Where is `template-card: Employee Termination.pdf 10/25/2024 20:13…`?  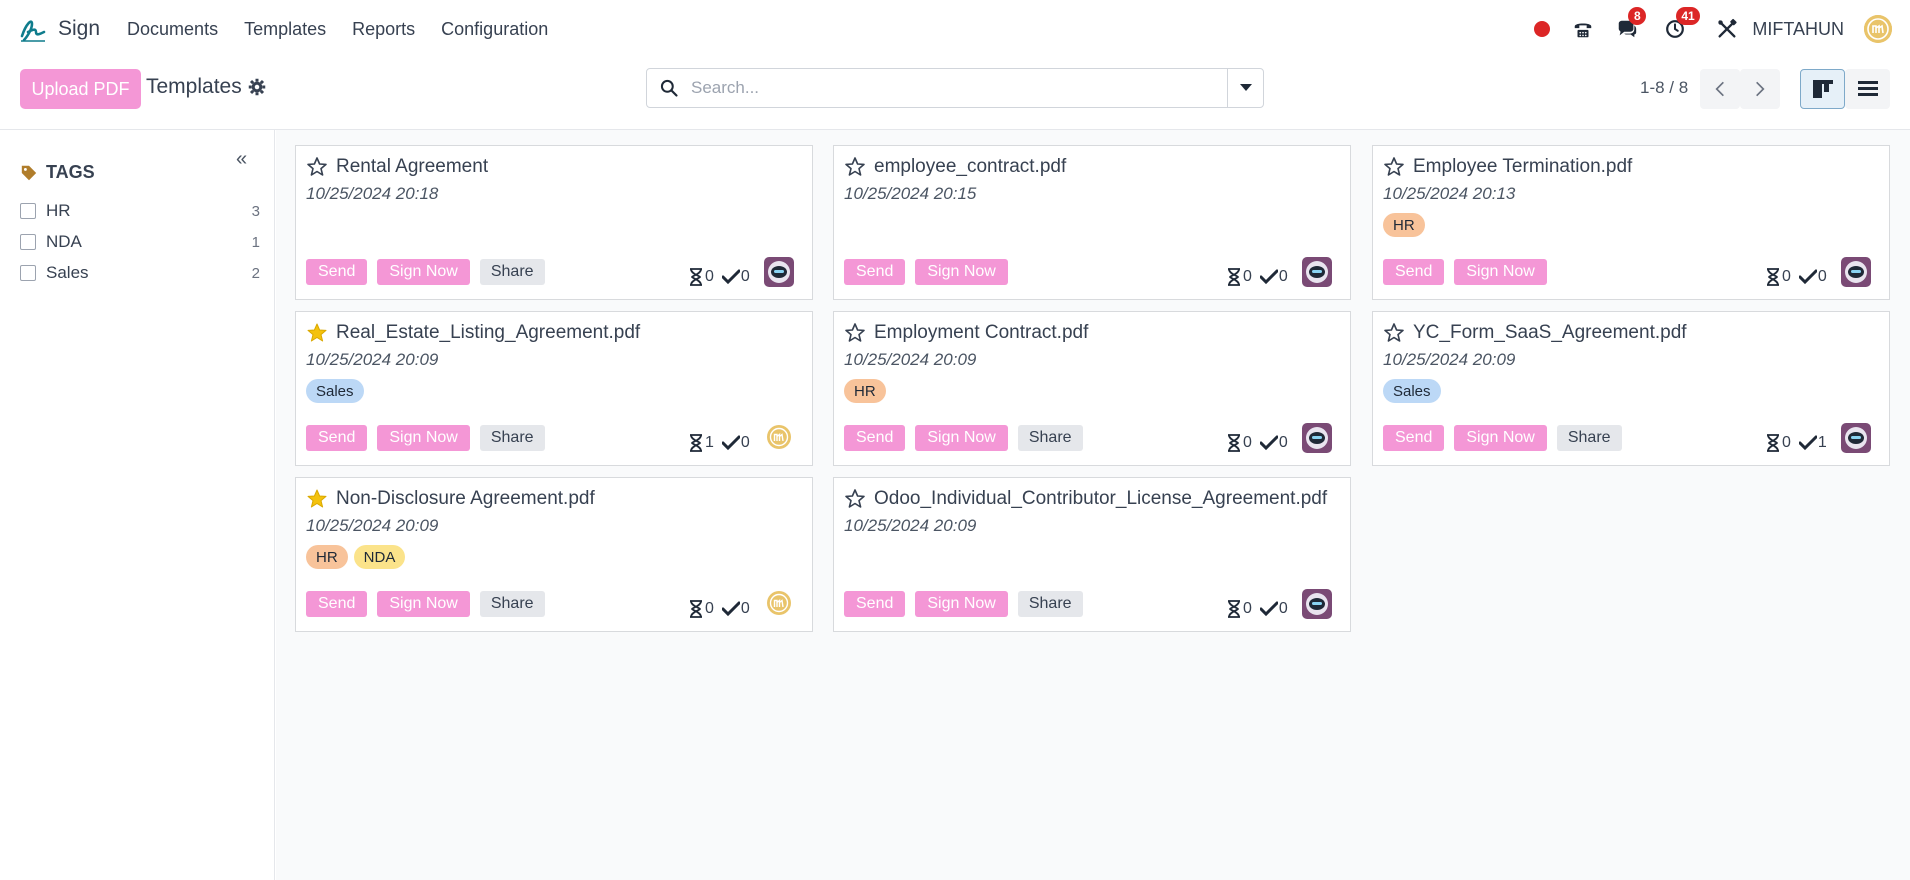
template-card: Employee Termination.pdf 10/25/2024 20:13… is located at coordinates (1631, 222).